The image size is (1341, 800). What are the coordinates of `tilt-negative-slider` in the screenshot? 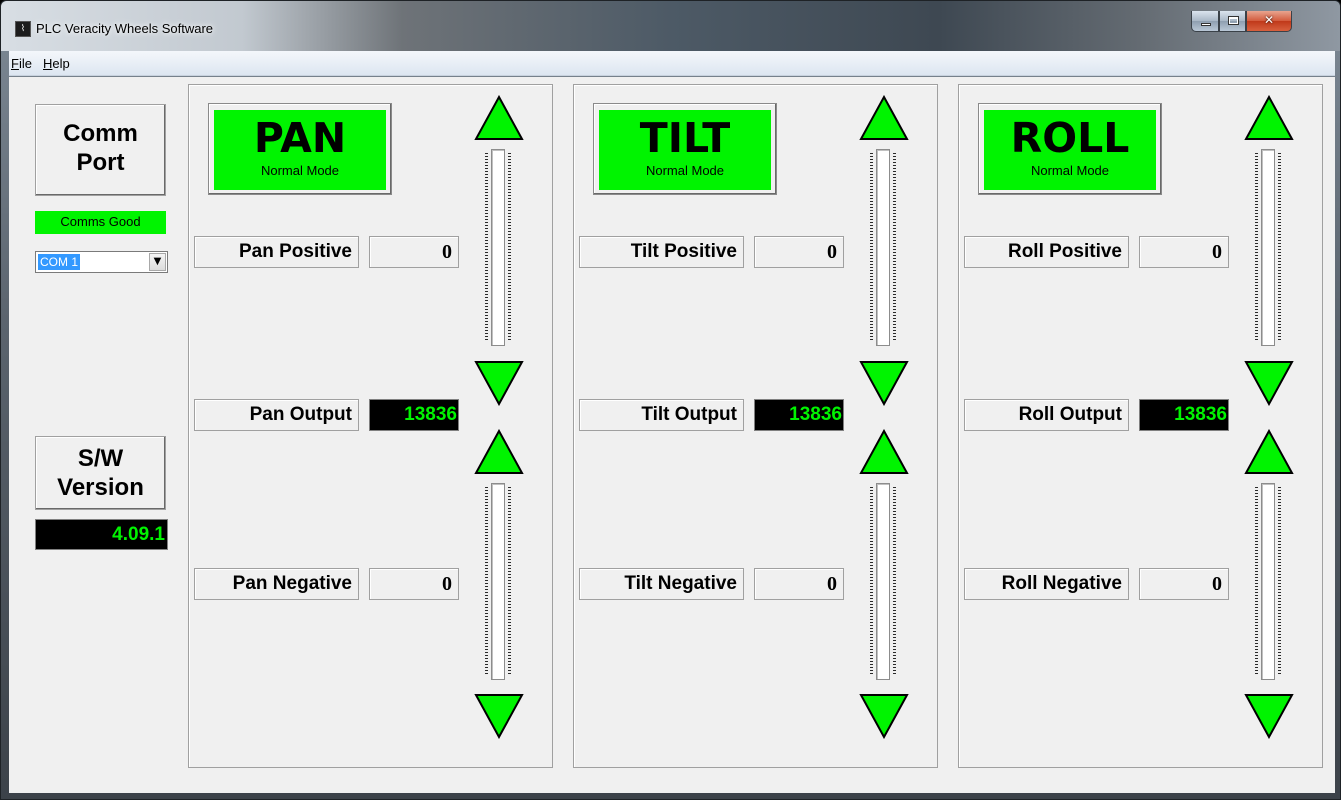 It's located at (883, 581).